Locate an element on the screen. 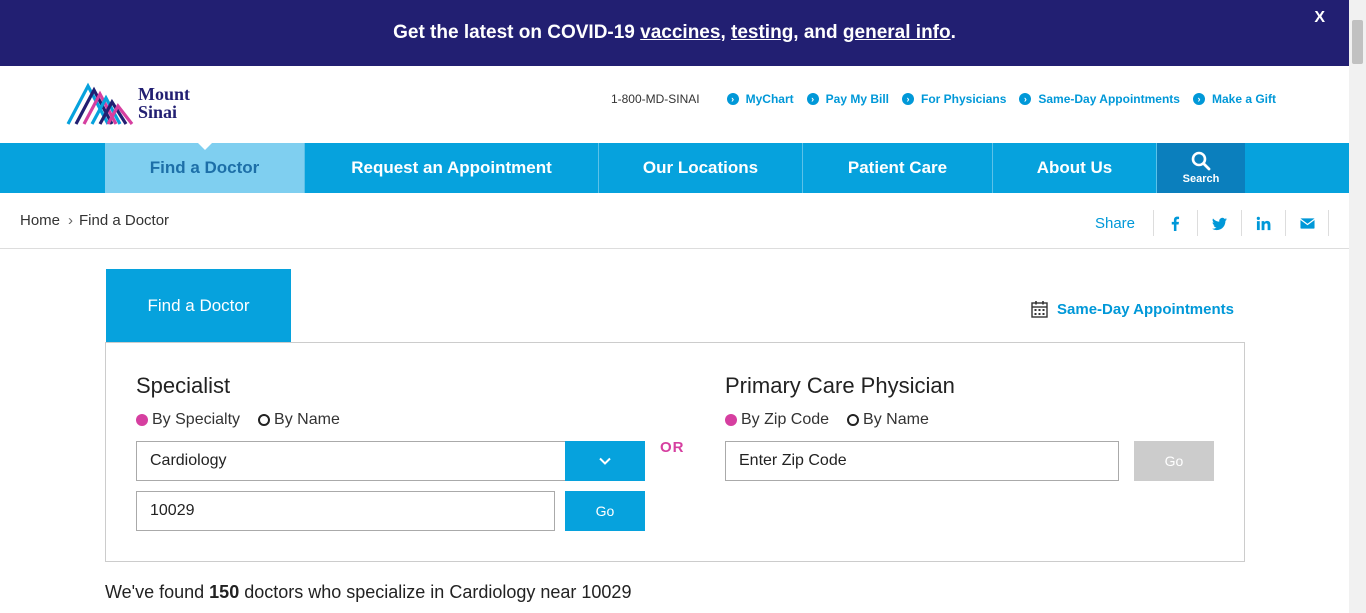  vaccines-link: vaccines is located at coordinates (680, 32).